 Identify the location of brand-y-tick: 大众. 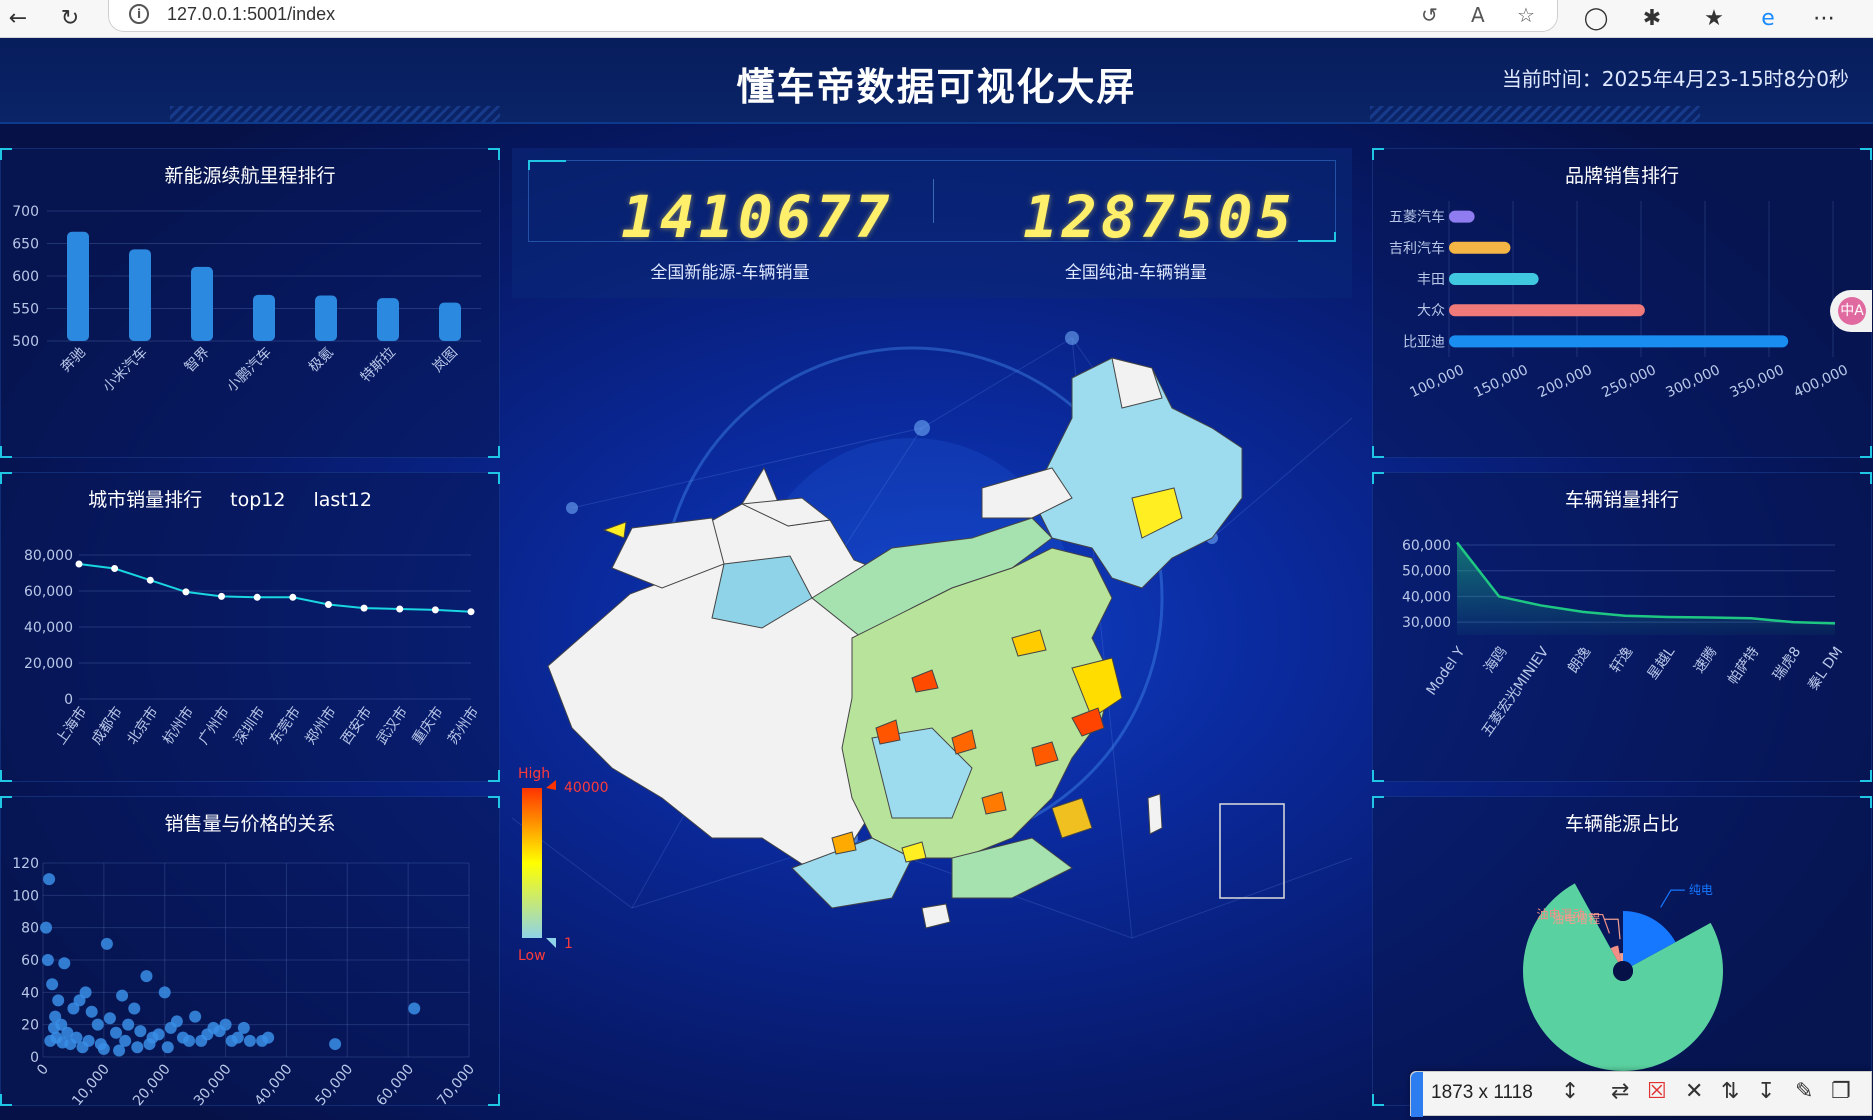
(1431, 311).